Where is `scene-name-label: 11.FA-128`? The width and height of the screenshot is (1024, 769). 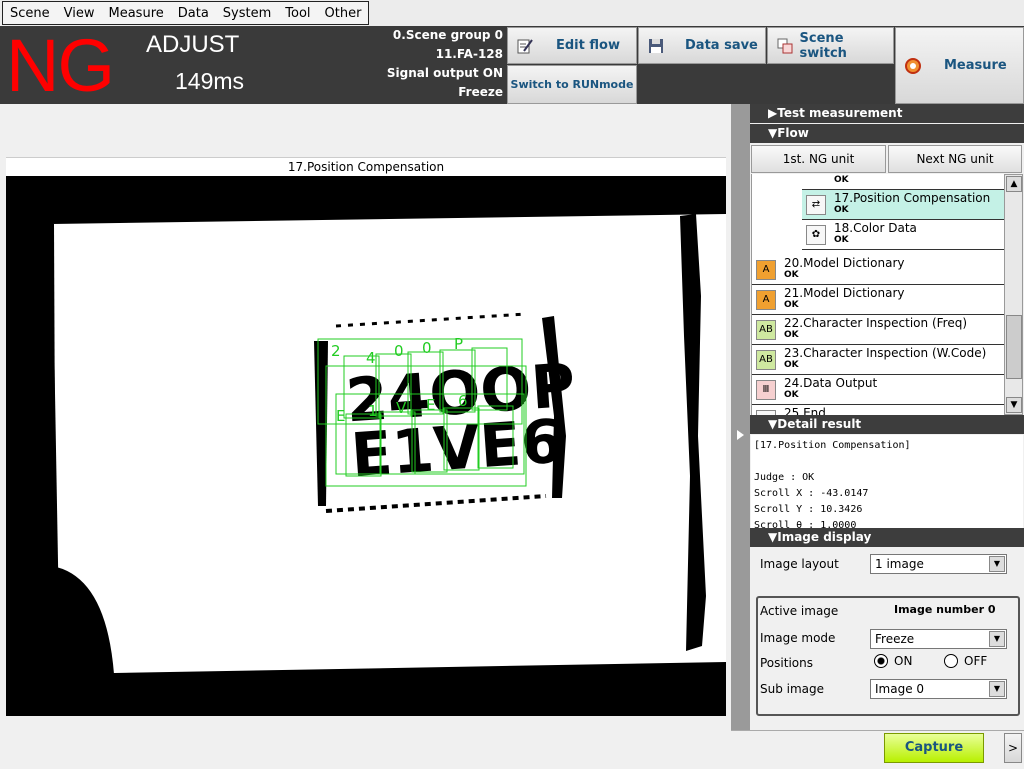
scene-name-label: 11.FA-128 is located at coordinates (469, 54).